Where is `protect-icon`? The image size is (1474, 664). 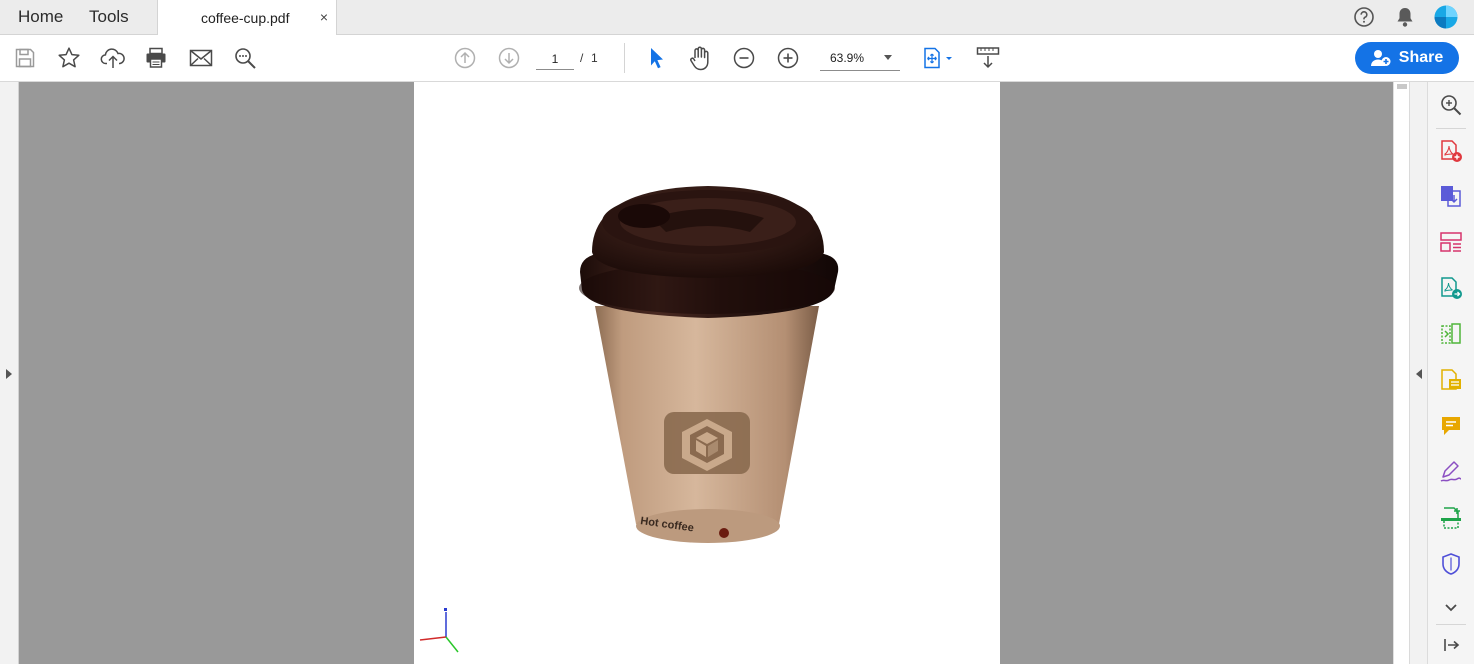 protect-icon is located at coordinates (1451, 564).